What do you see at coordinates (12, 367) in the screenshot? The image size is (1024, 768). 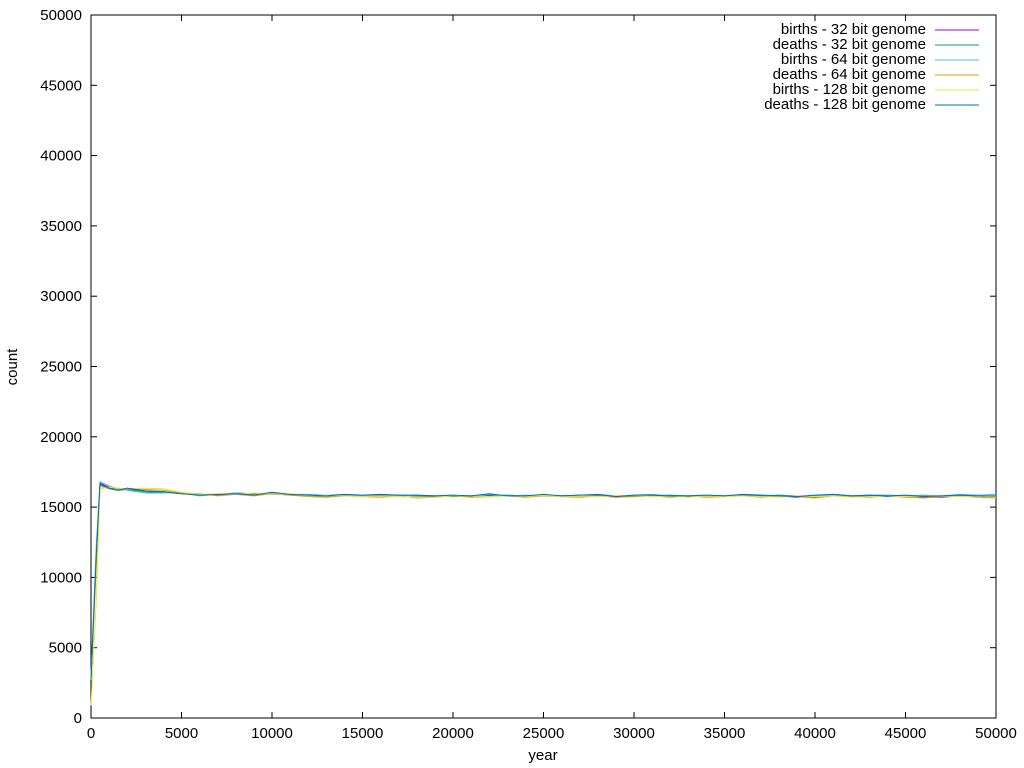 I see `y-axis-label: count` at bounding box center [12, 367].